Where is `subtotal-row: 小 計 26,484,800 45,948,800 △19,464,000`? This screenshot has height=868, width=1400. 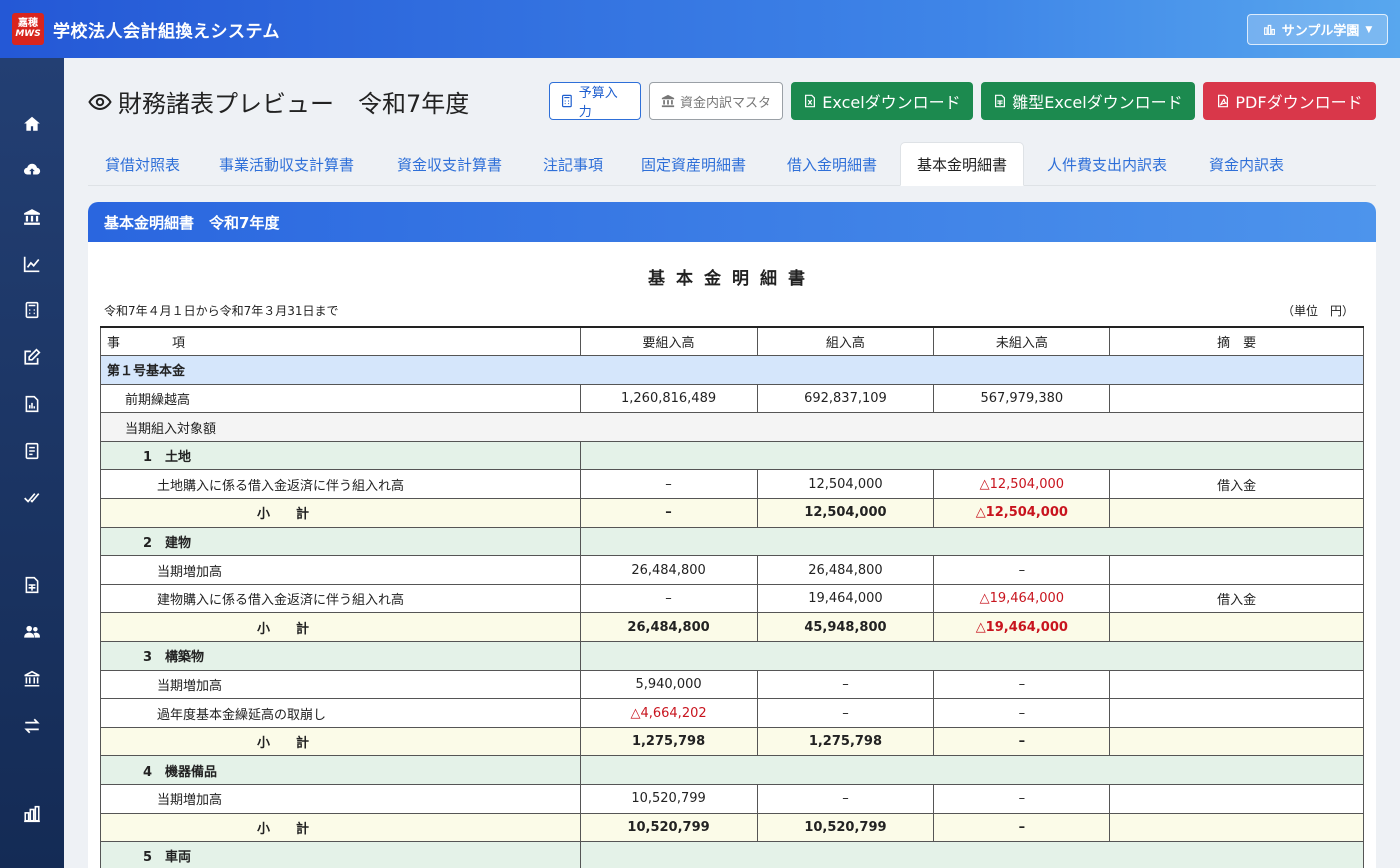
subtotal-row: 小 計 26,484,800 45,948,800 △19,464,000 is located at coordinates (732, 627).